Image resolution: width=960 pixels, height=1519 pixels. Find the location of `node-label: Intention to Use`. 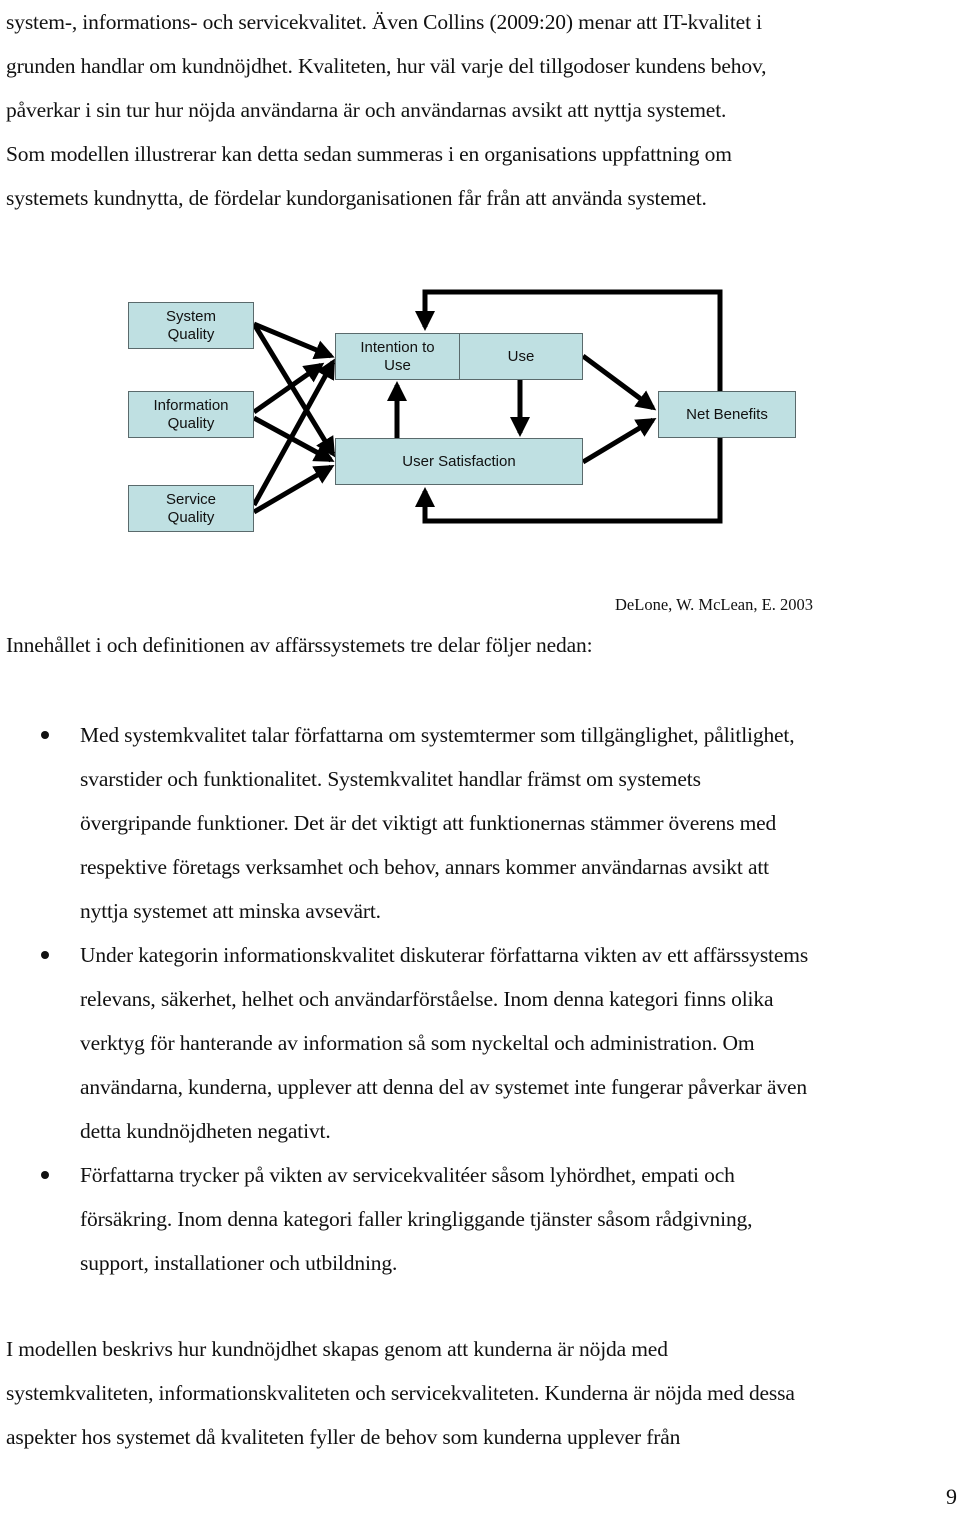

node-label: Intention to Use is located at coordinates (397, 356).